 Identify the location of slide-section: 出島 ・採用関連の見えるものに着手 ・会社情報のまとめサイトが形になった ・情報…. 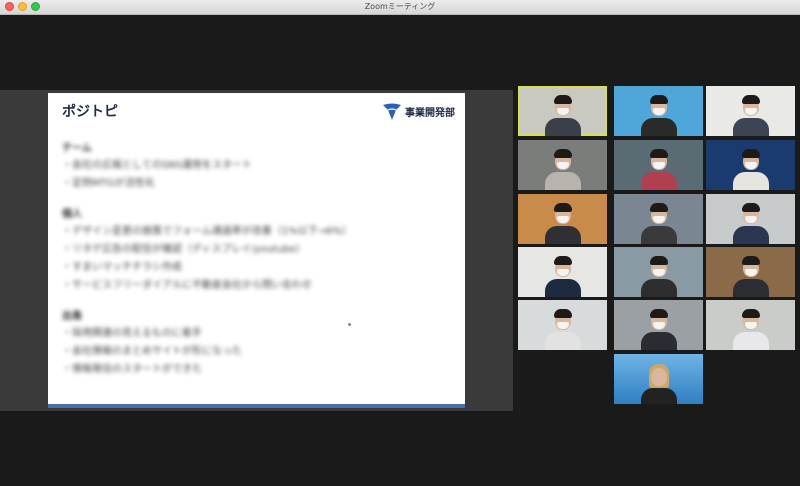
(252, 344).